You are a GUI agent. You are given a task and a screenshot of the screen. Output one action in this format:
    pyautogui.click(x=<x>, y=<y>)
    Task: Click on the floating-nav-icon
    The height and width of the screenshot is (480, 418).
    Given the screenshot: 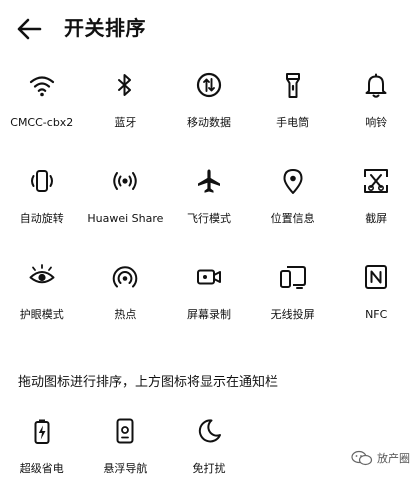 What is the action you would take?
    pyautogui.click(x=125, y=431)
    